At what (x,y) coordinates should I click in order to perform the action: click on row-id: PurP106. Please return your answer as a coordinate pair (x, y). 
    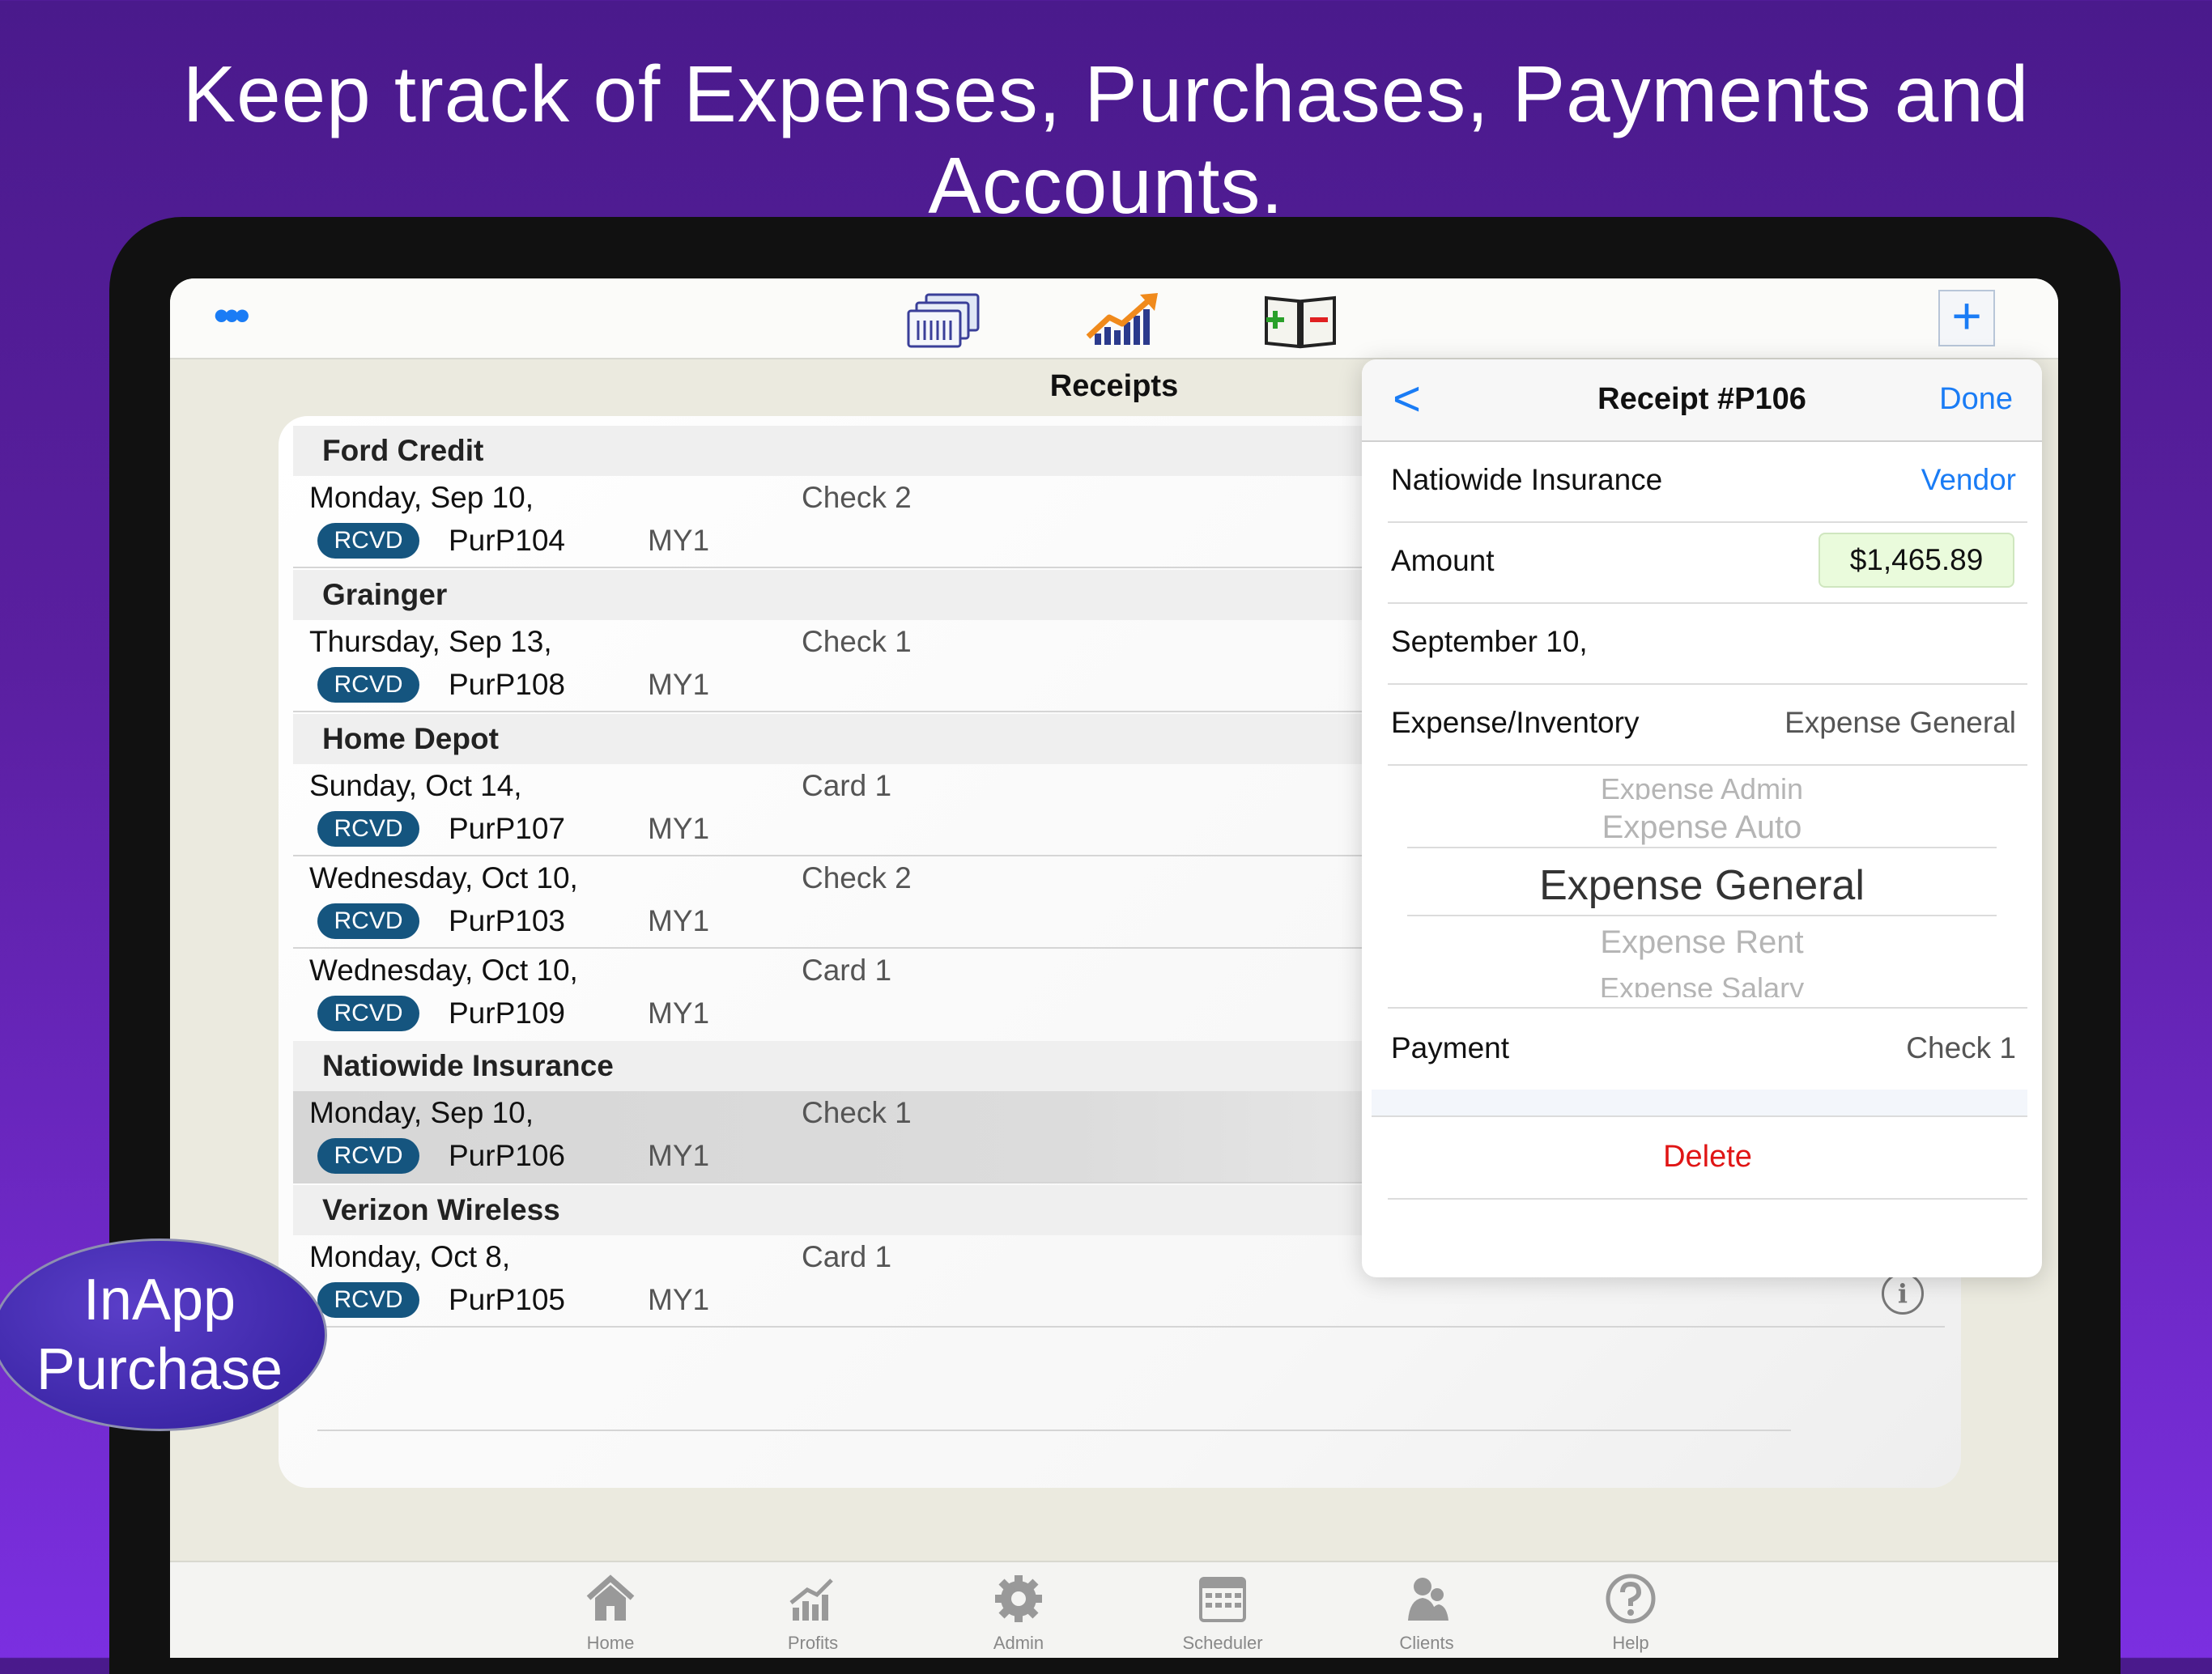
    Looking at the image, I should click on (507, 1155).